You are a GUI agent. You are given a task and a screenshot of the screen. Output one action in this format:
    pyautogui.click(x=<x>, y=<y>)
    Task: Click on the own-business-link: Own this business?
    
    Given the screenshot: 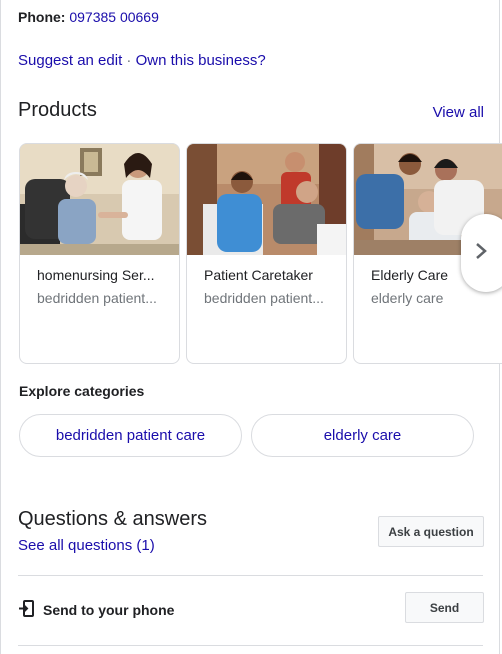 What is the action you would take?
    pyautogui.click(x=201, y=60)
    